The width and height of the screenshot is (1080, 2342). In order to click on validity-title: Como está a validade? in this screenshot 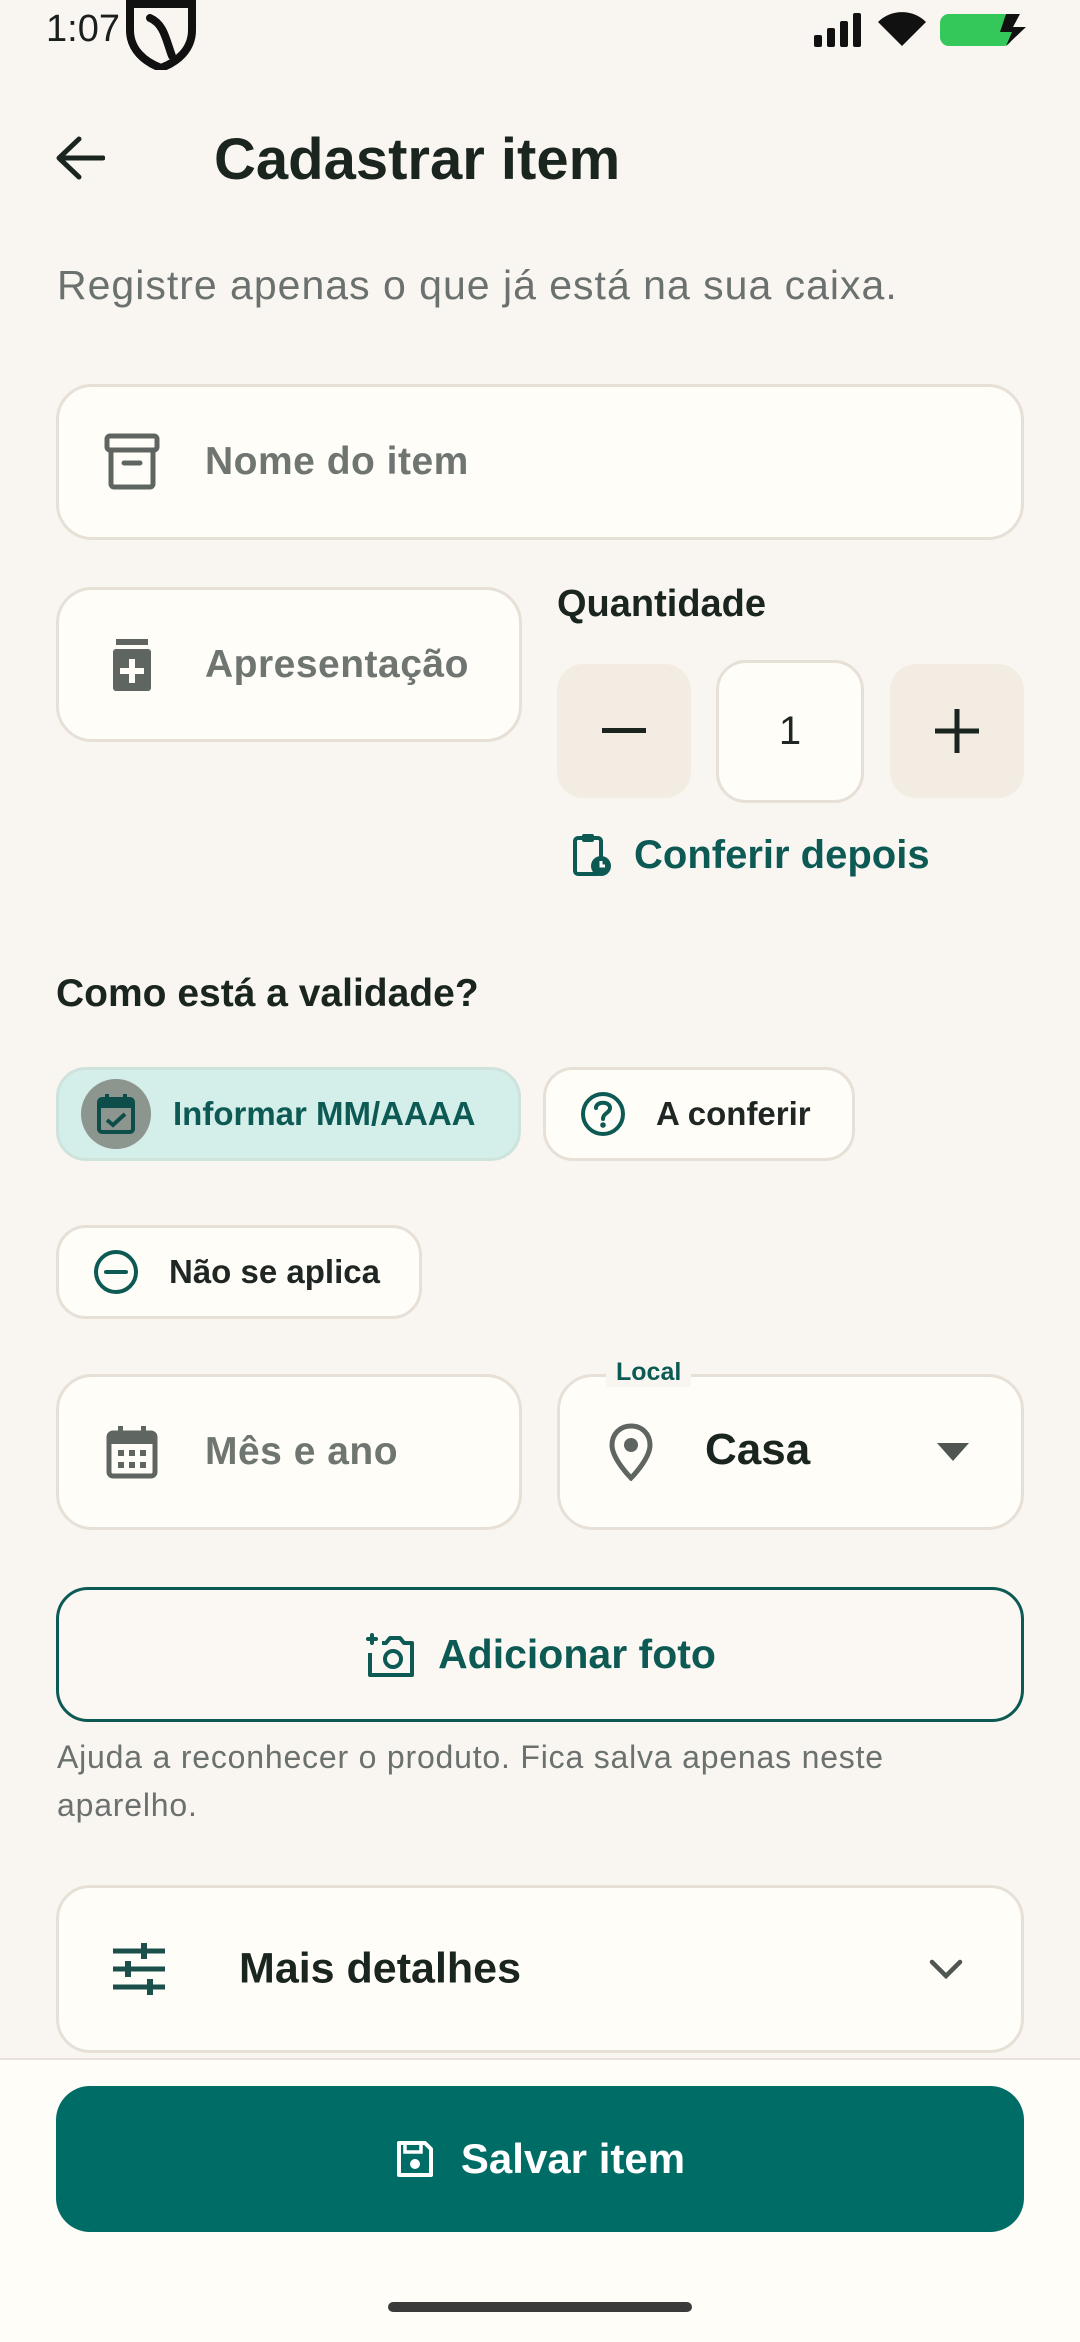, I will do `click(267, 993)`.